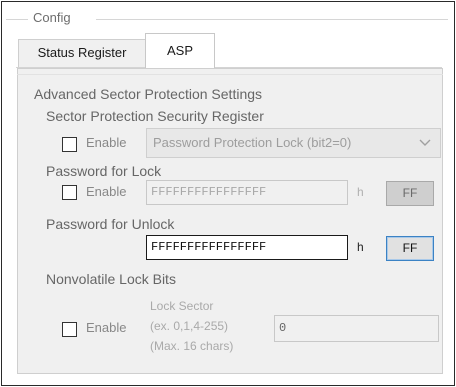 The height and width of the screenshot is (387, 456). I want to click on chevron-down-icon, so click(425, 148).